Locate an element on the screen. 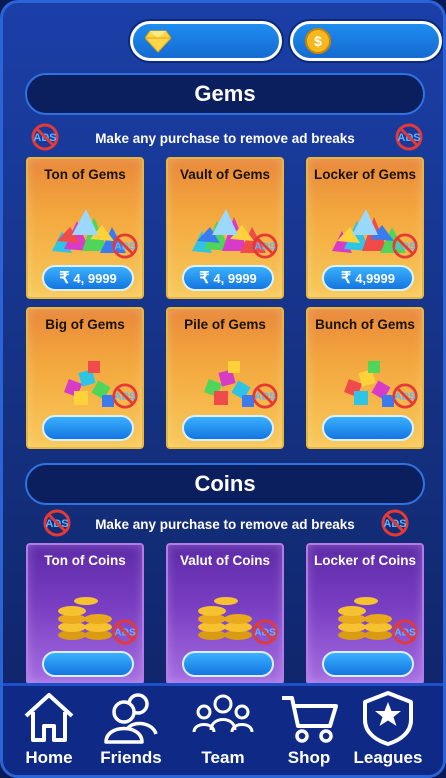 This screenshot has width=446, height=778. shield-star-icon is located at coordinates (388, 718).